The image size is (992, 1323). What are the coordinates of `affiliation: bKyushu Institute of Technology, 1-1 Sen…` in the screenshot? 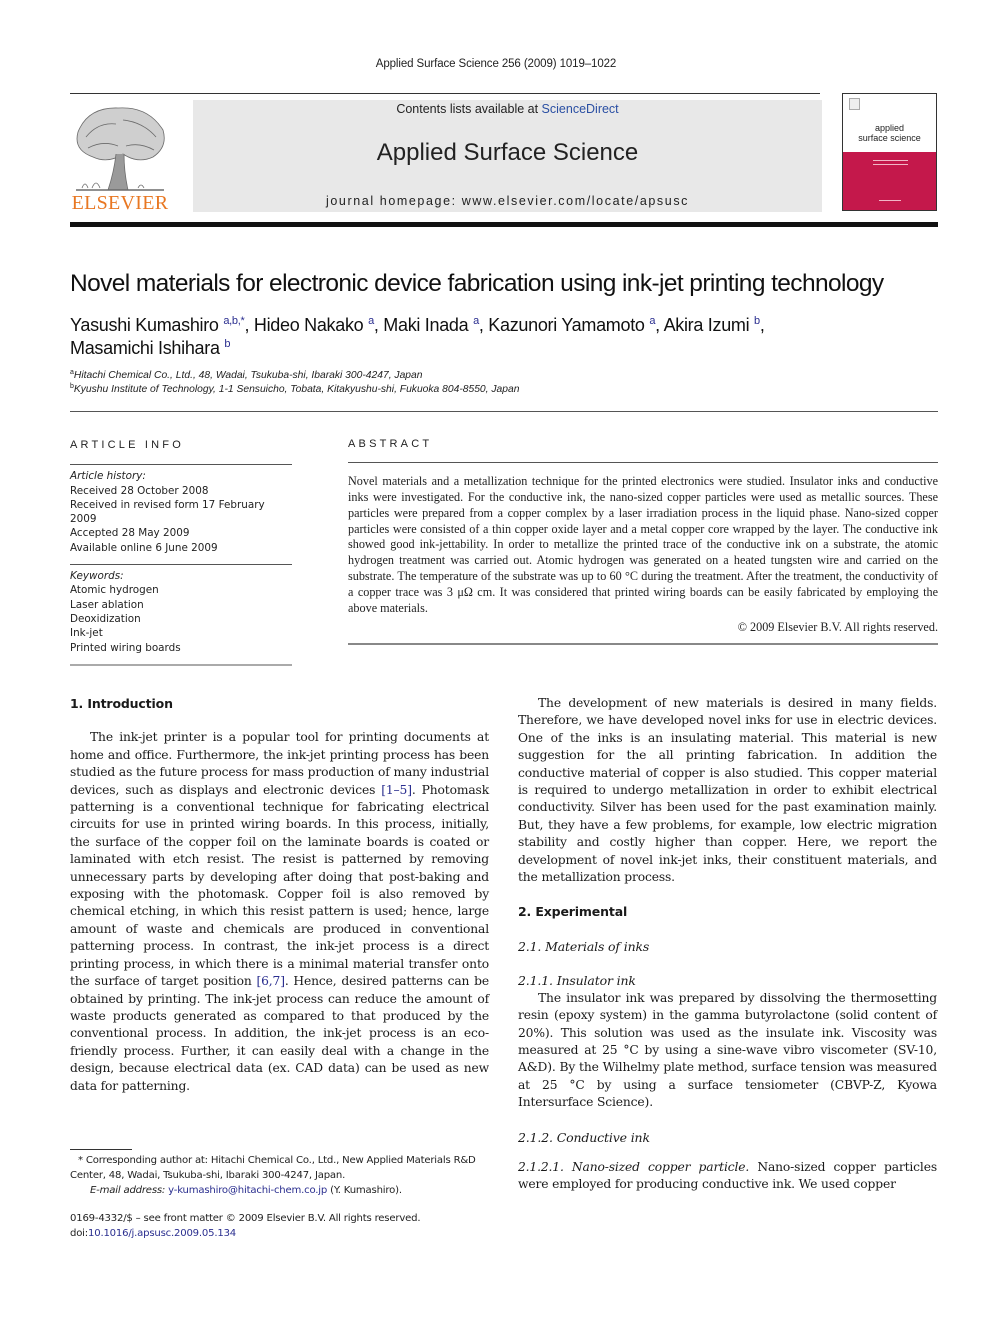 It's located at (295, 389).